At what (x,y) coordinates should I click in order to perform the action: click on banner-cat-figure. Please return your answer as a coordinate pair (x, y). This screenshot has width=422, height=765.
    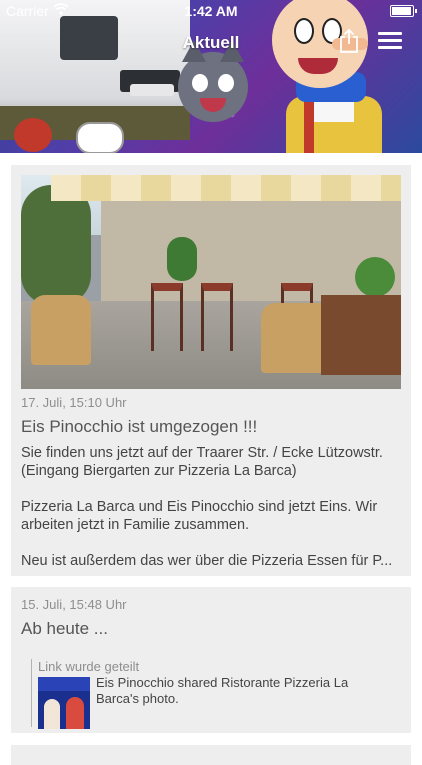
    Looking at the image, I should click on (213, 81).